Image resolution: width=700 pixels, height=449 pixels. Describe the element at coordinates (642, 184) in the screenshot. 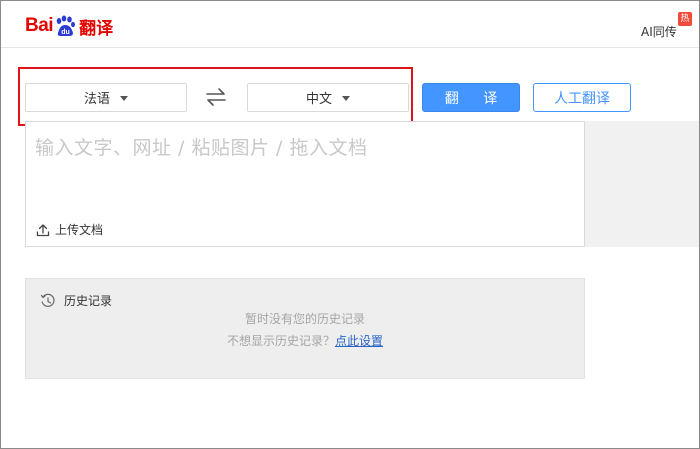

I see `translation-output-panel` at that location.